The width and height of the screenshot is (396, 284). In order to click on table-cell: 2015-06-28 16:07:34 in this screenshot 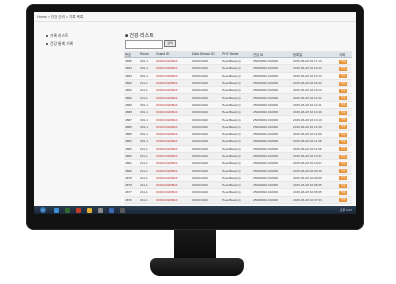, I will do `click(315, 200)`.